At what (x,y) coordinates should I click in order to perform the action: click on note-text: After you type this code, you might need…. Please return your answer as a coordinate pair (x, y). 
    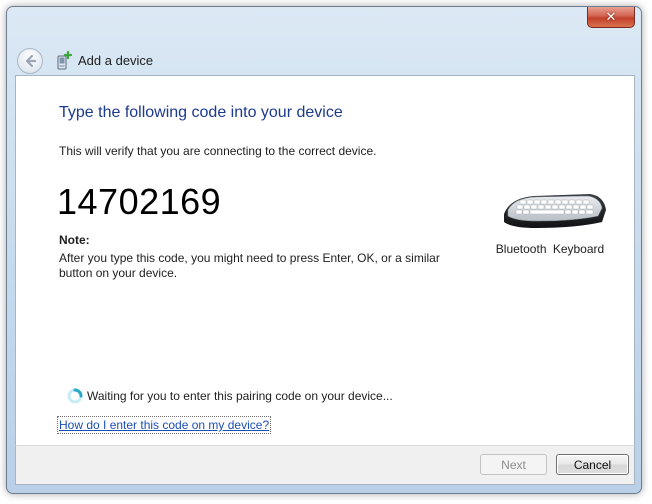
    Looking at the image, I should click on (249, 265).